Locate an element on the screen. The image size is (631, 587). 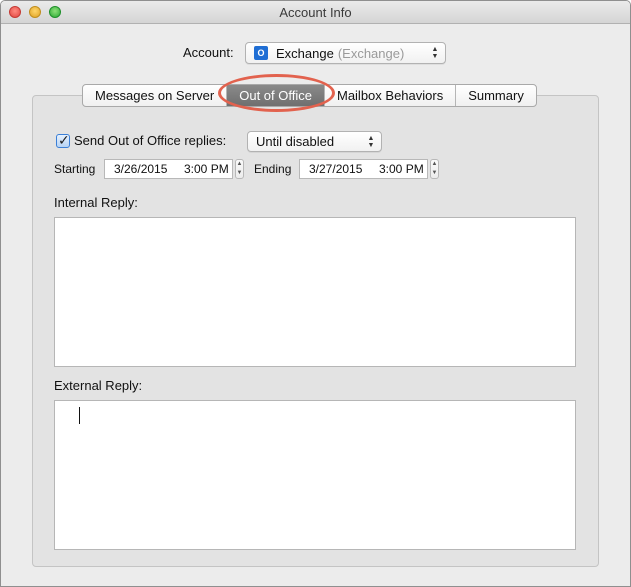
checkmark-icon: ✓ is located at coordinates (64, 140).